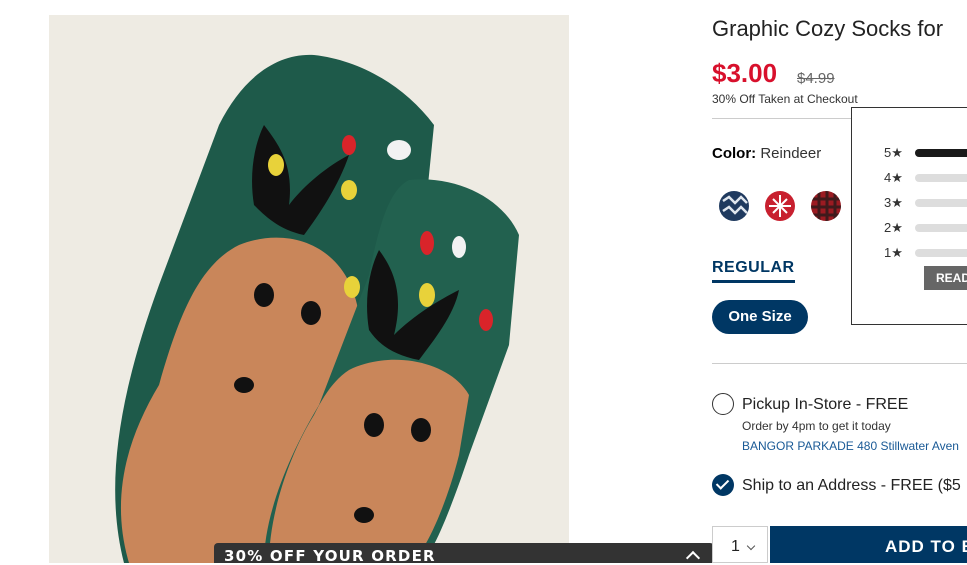  What do you see at coordinates (868, 544) in the screenshot?
I see `add-to-bag-button: ADD TO B` at bounding box center [868, 544].